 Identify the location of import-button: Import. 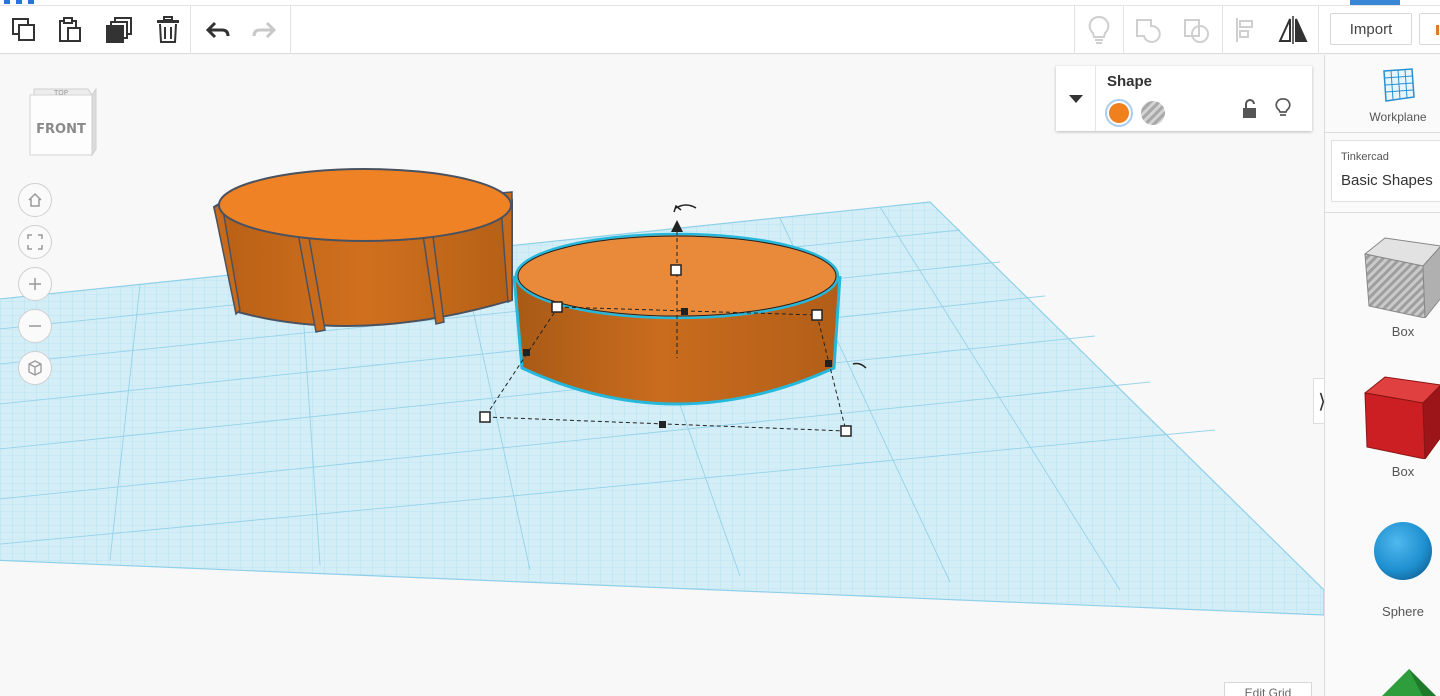
(1371, 29).